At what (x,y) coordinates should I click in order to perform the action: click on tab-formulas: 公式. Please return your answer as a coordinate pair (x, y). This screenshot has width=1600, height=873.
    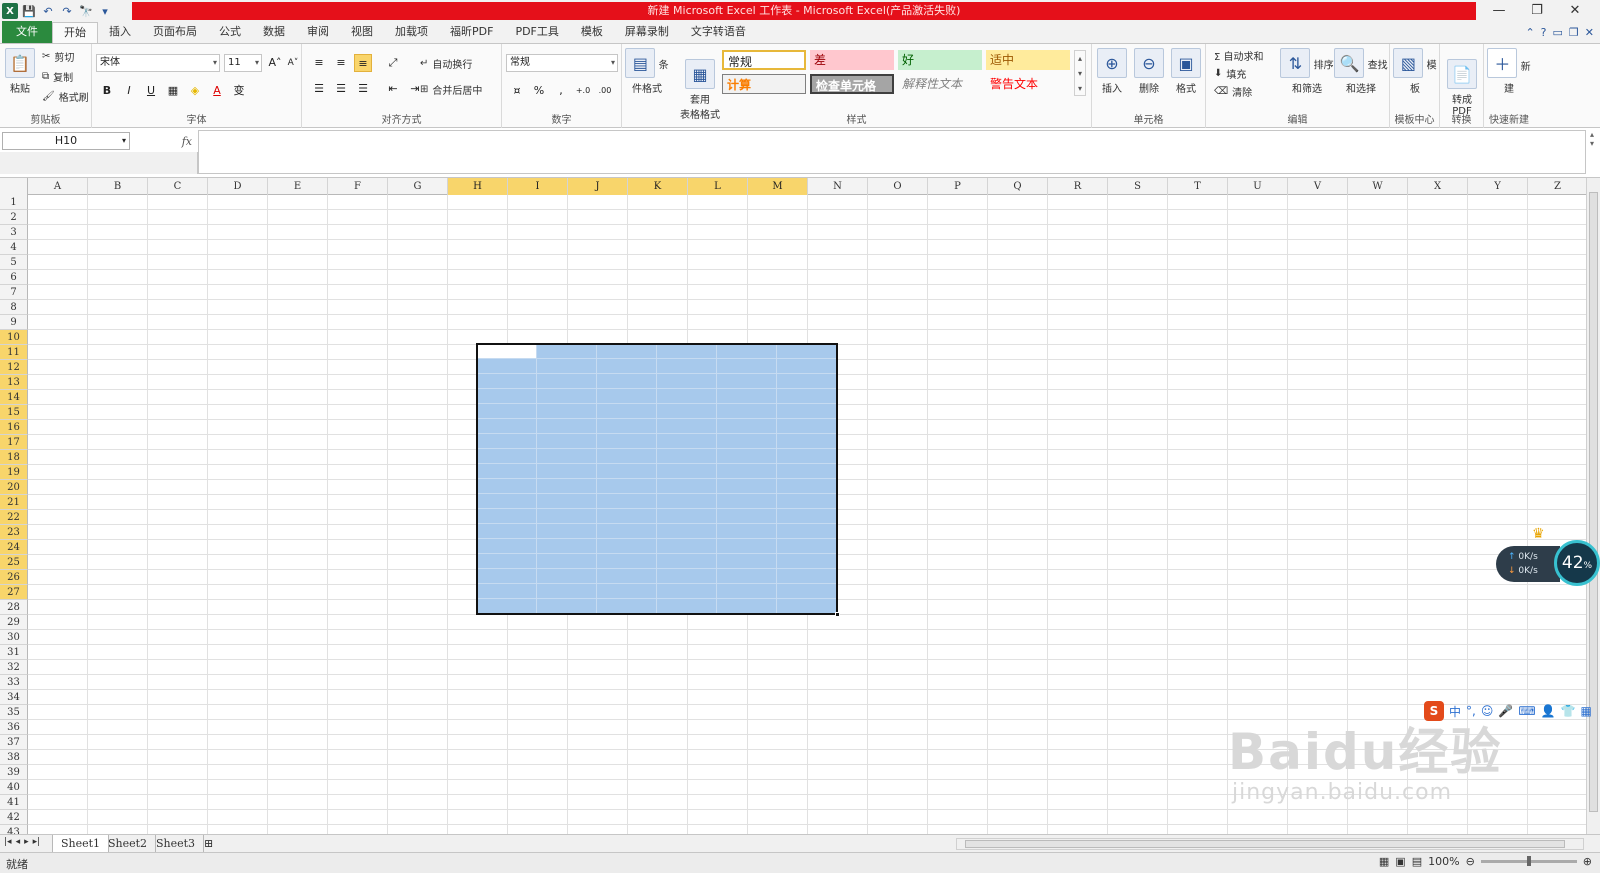
    Looking at the image, I should click on (230, 32).